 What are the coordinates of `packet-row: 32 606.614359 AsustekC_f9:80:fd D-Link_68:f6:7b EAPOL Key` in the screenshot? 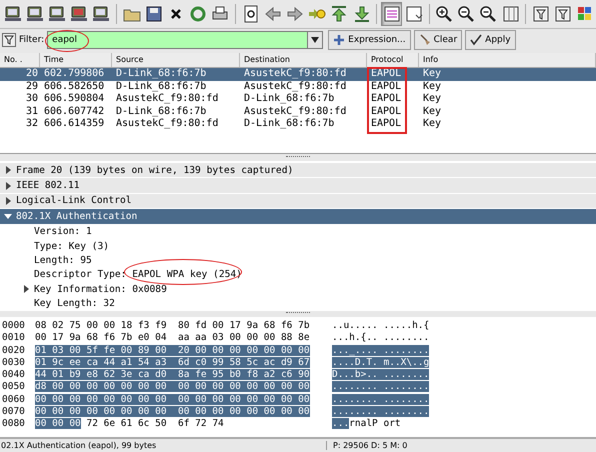 It's located at (298, 124).